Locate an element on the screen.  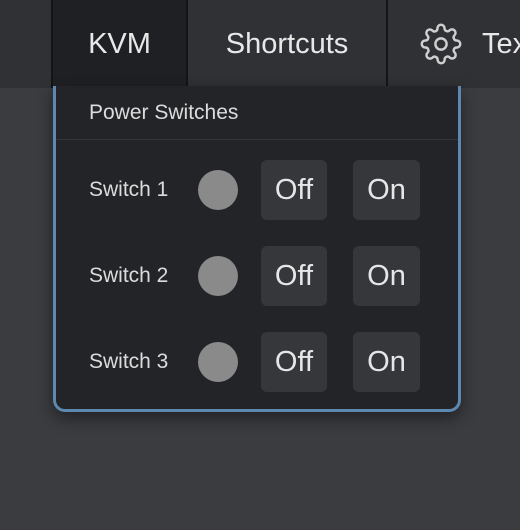
nav-tab-text-label: Text is located at coordinates (501, 43).